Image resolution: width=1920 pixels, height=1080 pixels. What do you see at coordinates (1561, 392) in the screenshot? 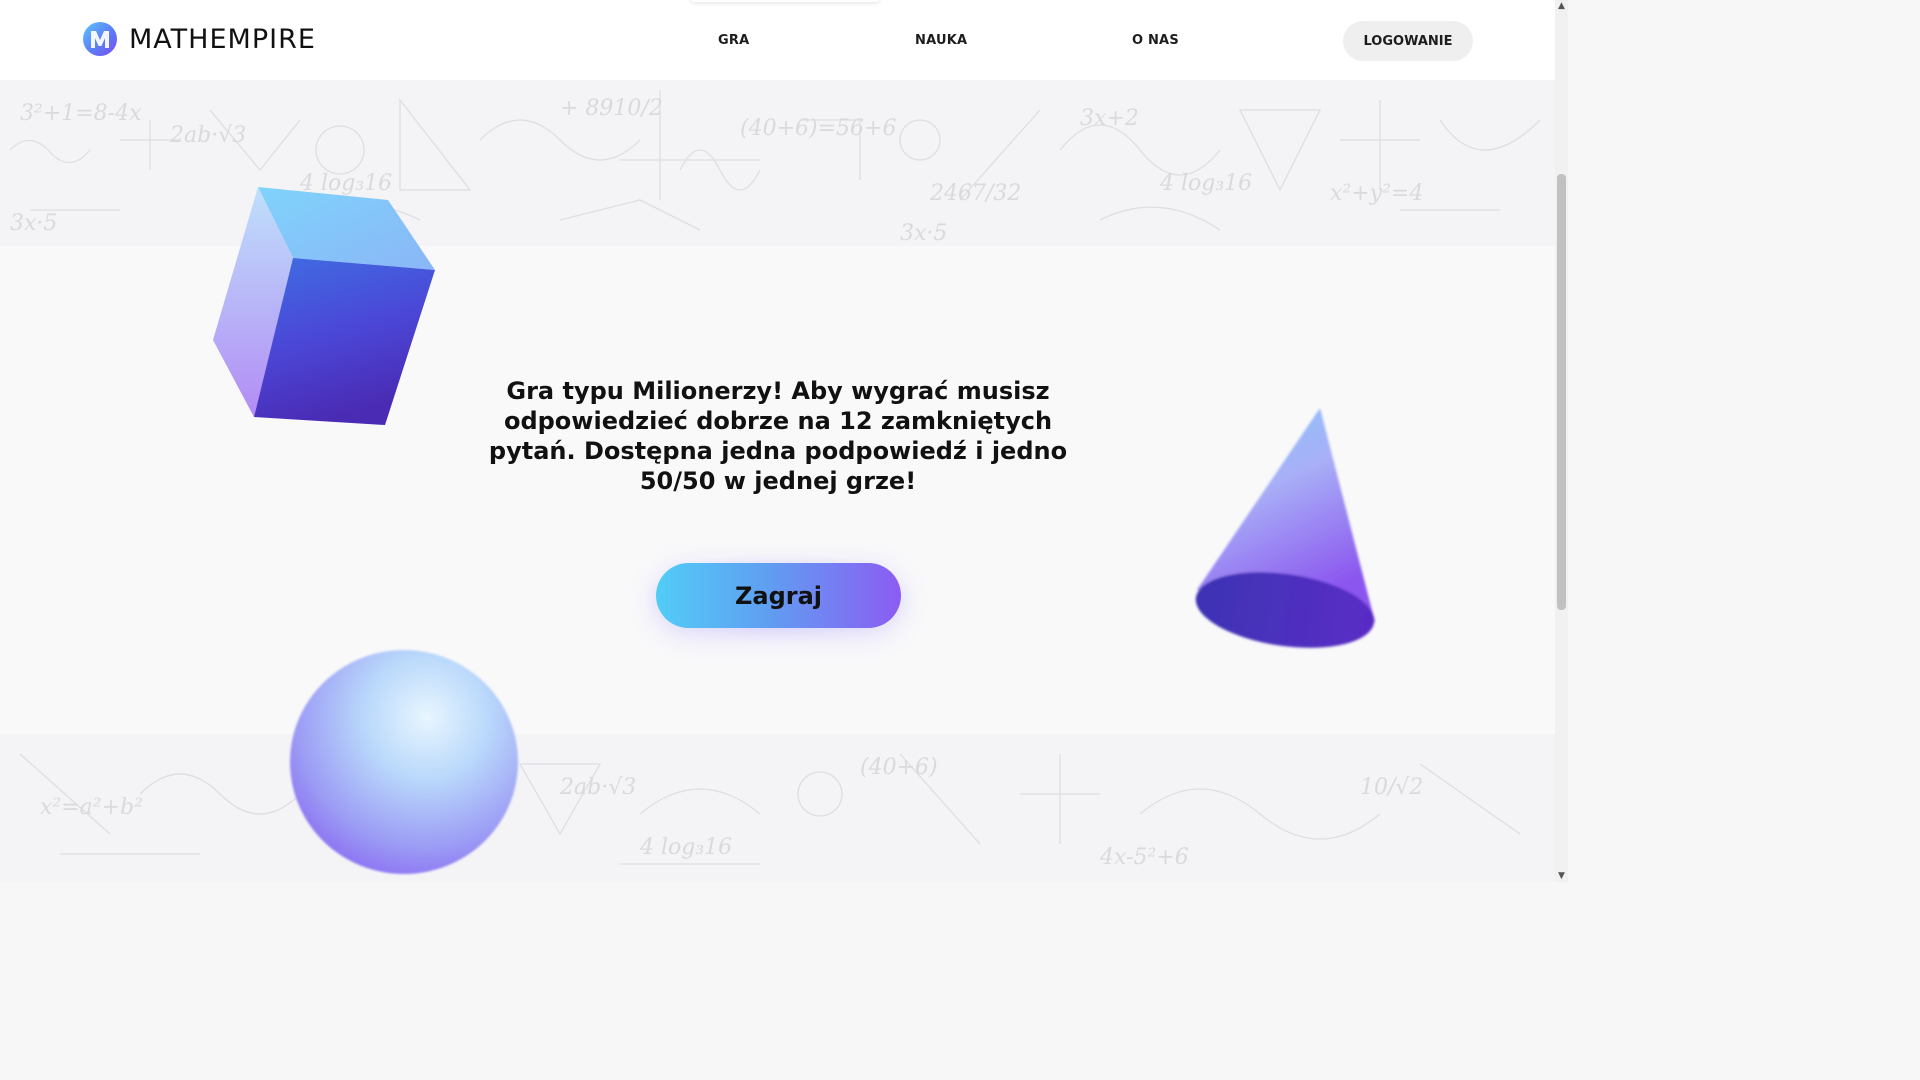
I see `scroll-thumb` at bounding box center [1561, 392].